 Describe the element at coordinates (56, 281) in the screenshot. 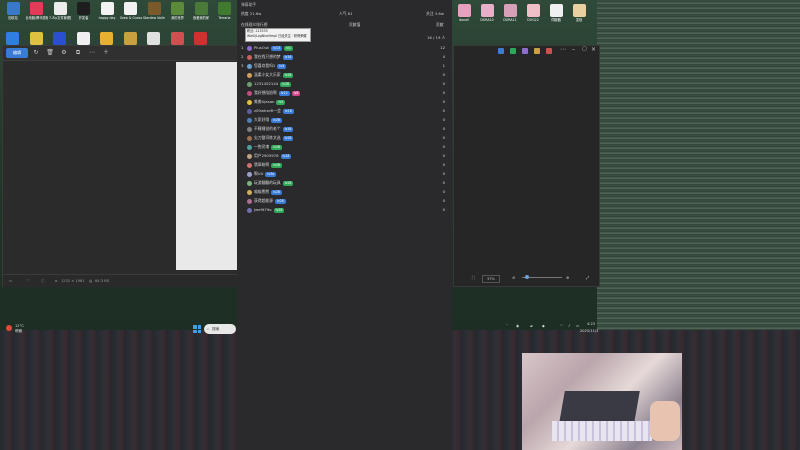

I see `image-dimensions-icon: ⧈` at that location.